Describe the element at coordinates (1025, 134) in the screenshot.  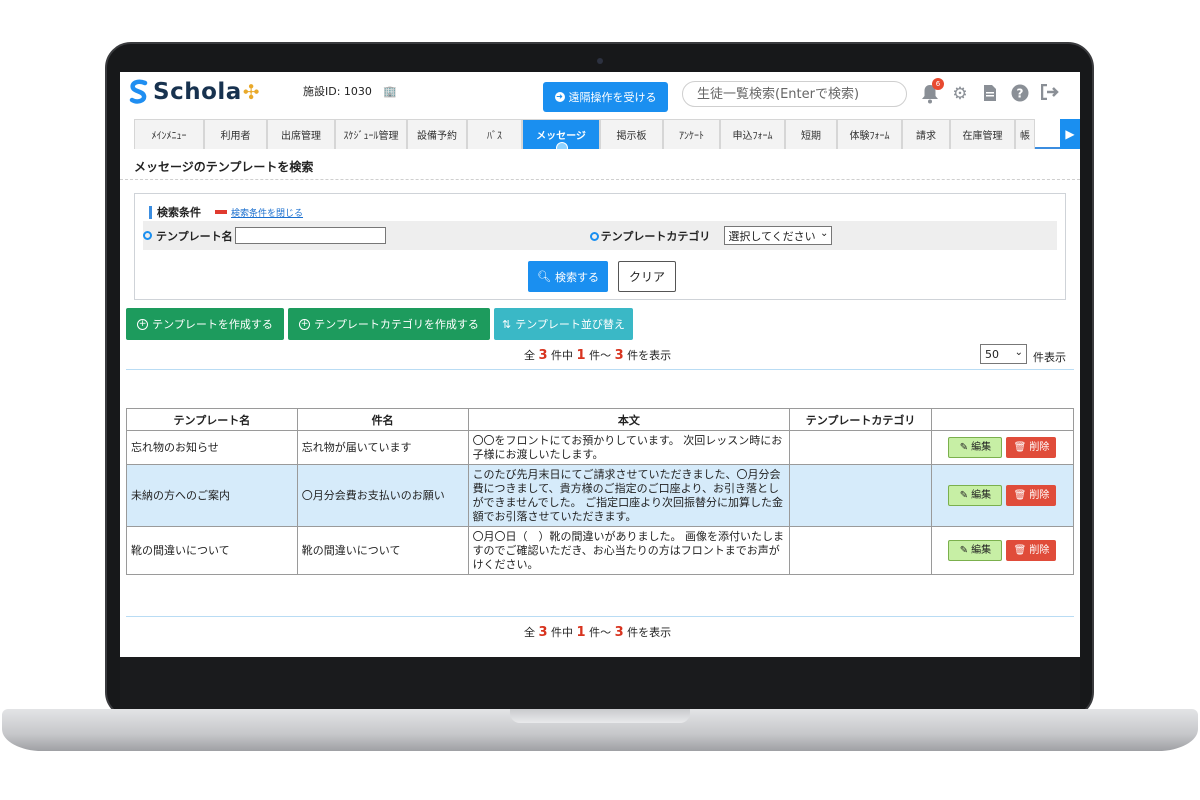
I see `nav-tab-ledger: 帳` at that location.